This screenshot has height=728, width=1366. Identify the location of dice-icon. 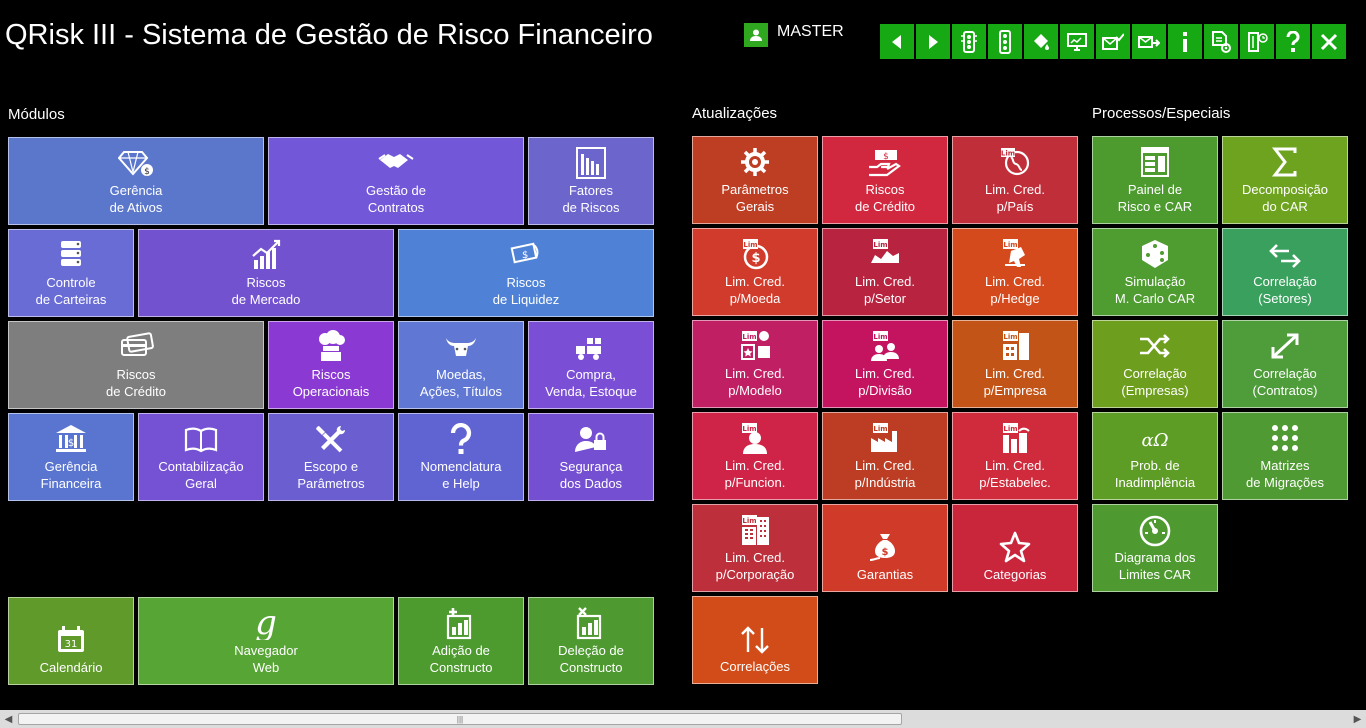
(1155, 254).